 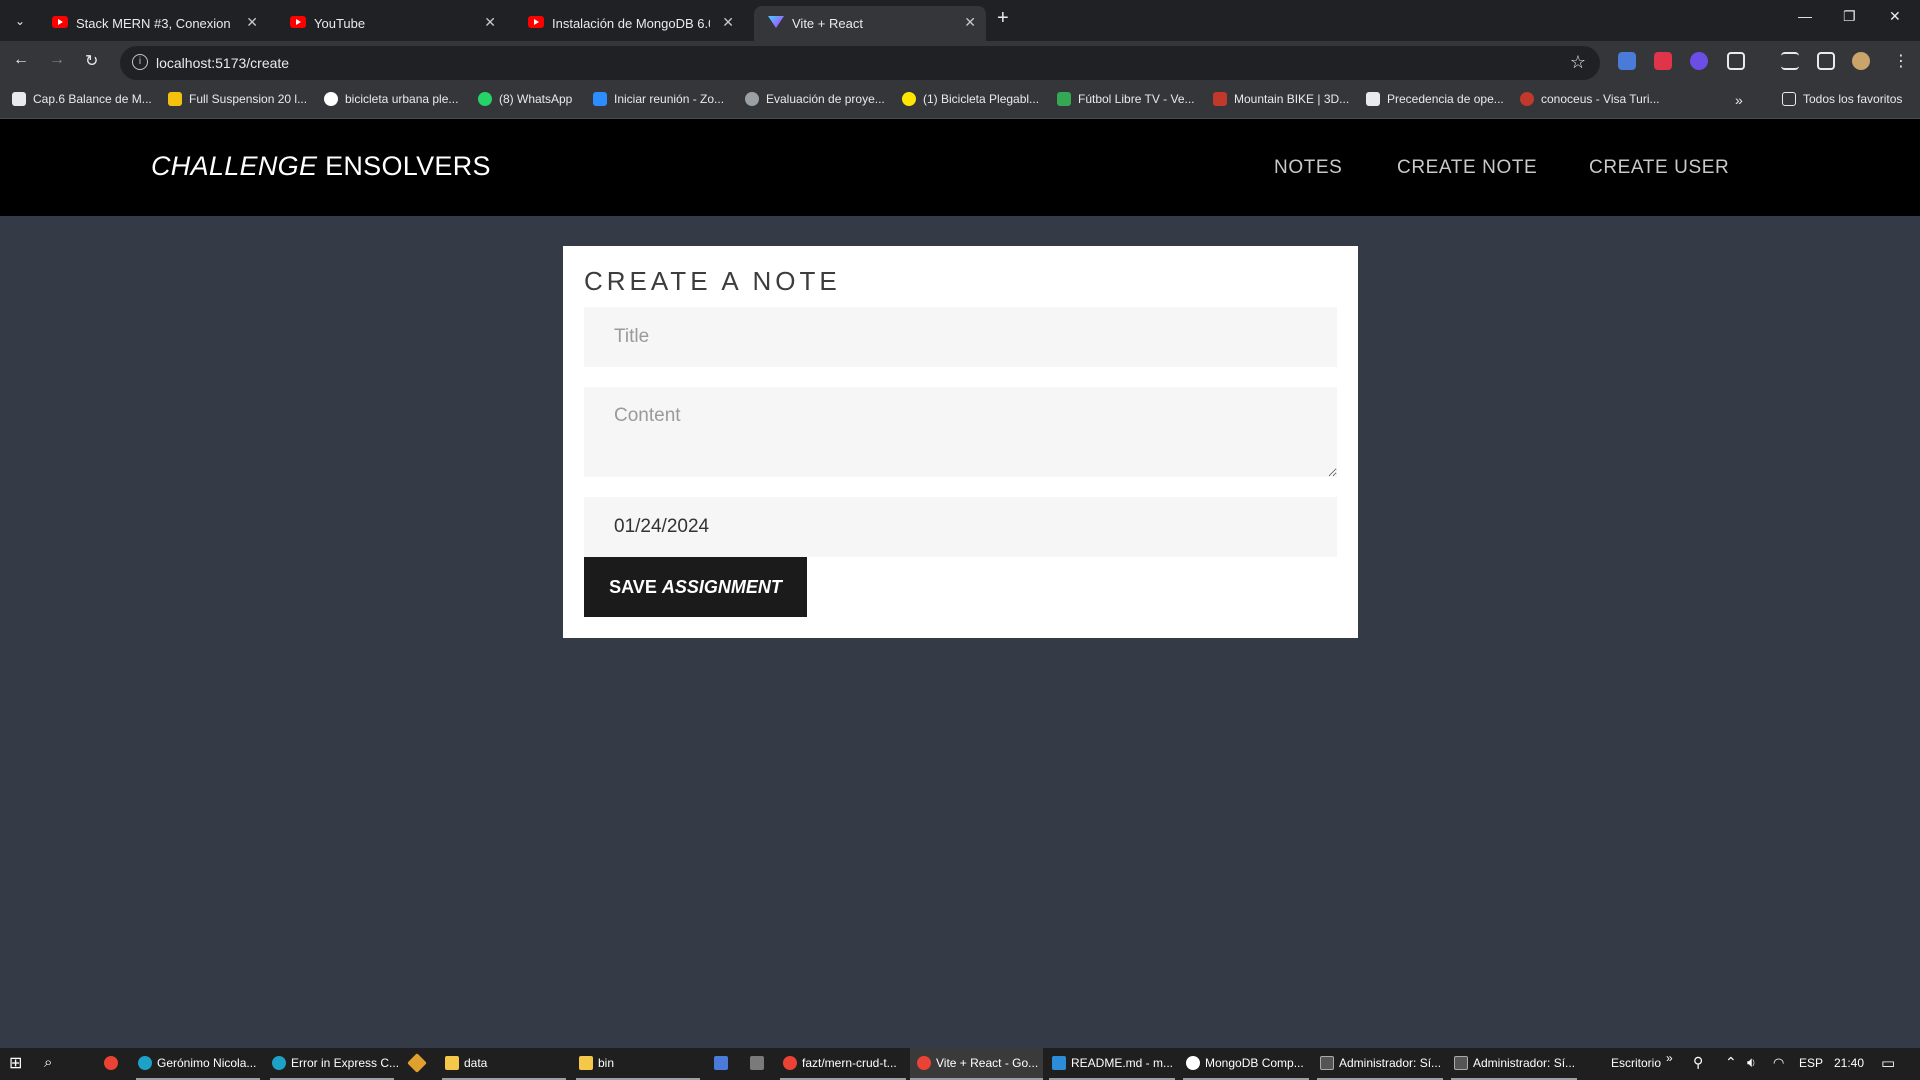 What do you see at coordinates (1861, 61) in the screenshot?
I see `profile-avatar-icon` at bounding box center [1861, 61].